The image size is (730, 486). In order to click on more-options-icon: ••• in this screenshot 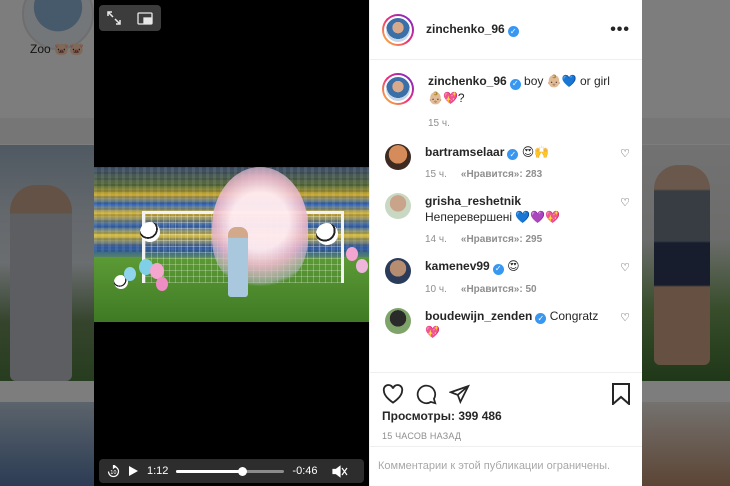, I will do `click(620, 30)`.